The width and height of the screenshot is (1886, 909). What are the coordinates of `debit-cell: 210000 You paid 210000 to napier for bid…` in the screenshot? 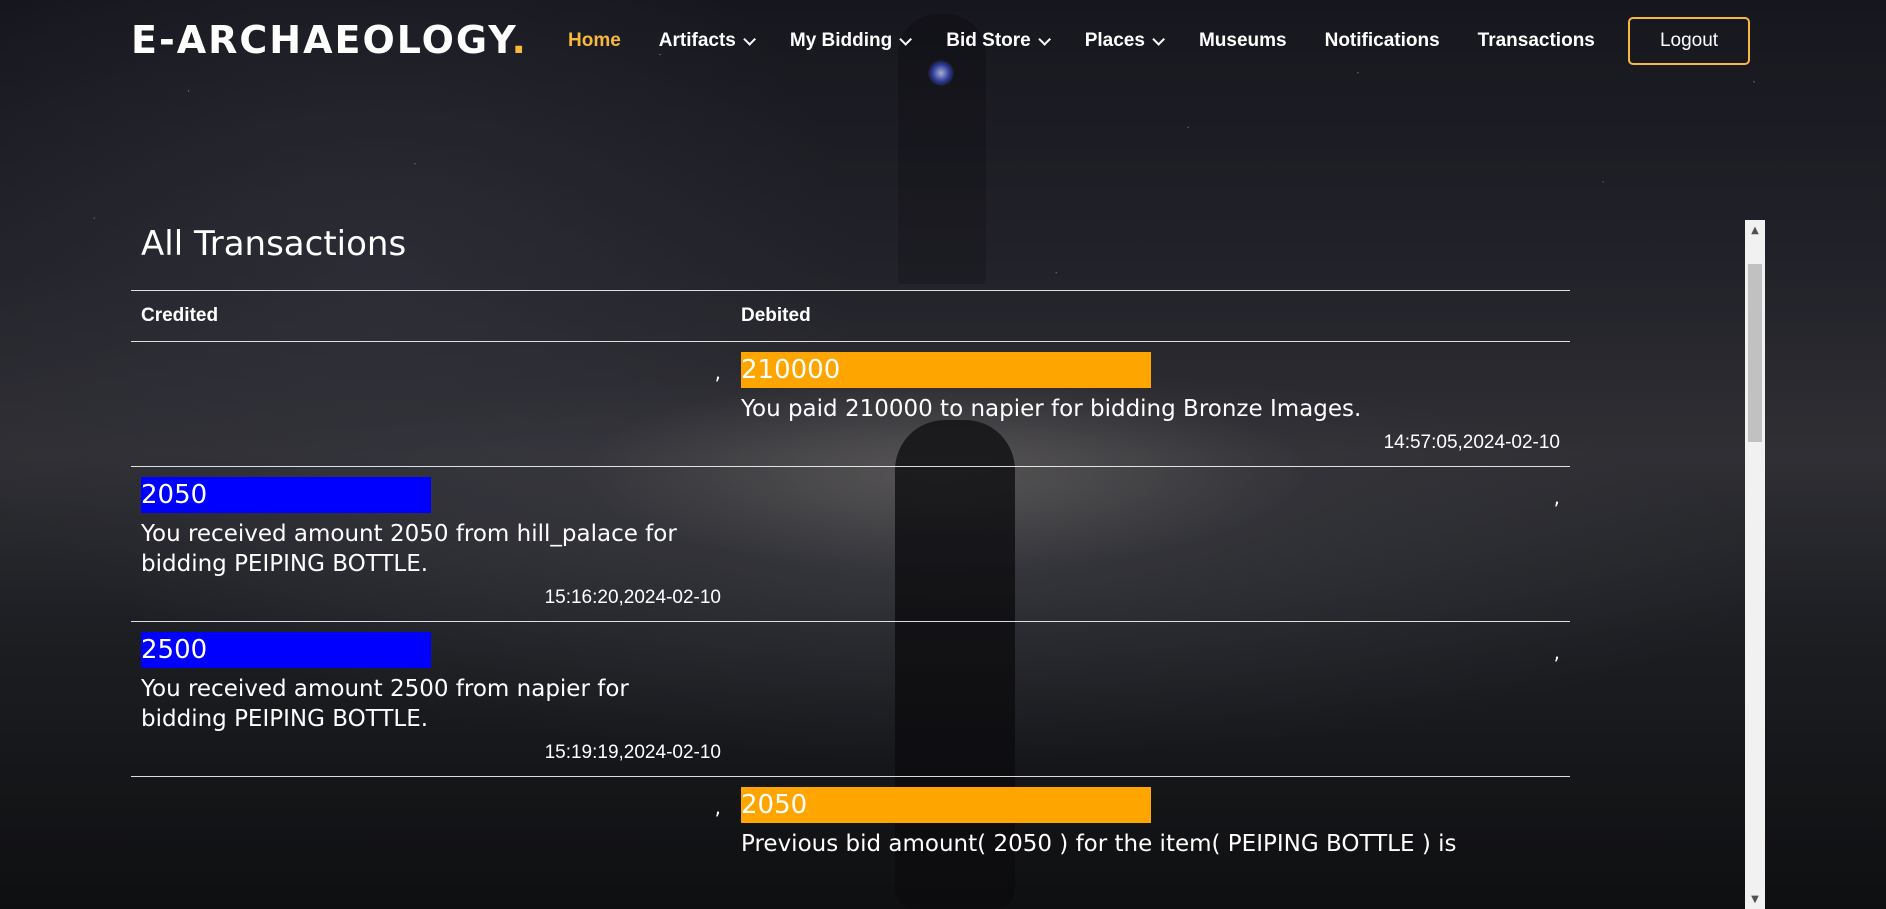 It's located at (1150, 404).